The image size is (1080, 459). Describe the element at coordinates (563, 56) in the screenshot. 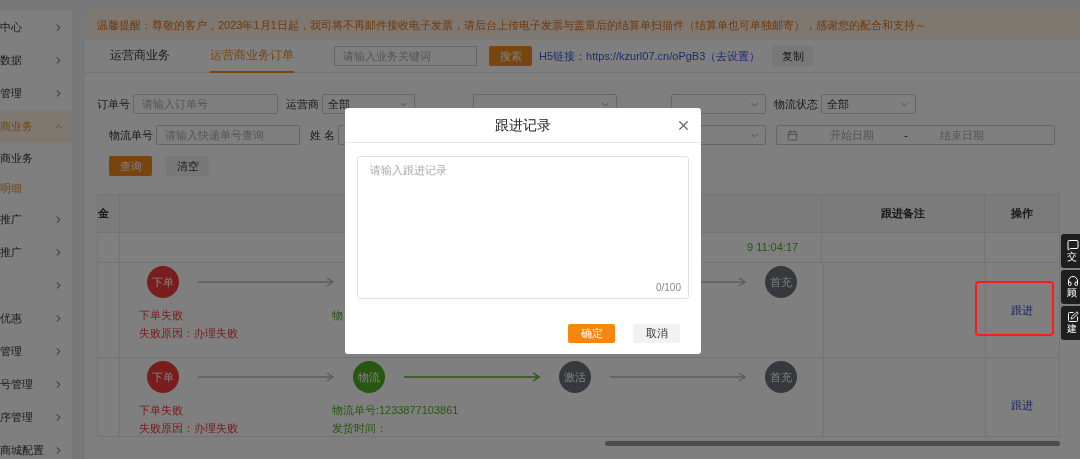

I see `h5-link-label: H5链接：` at that location.